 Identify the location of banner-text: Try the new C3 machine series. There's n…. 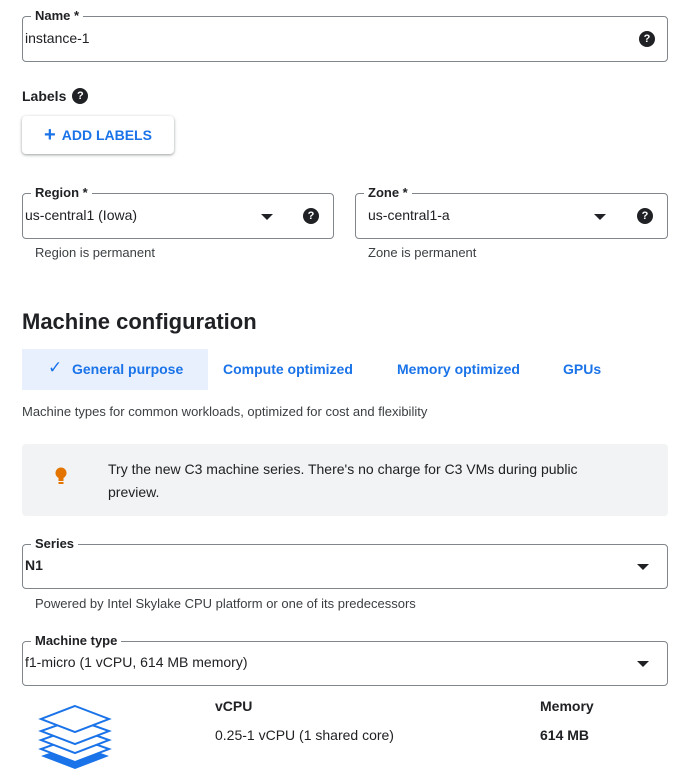
(343, 480).